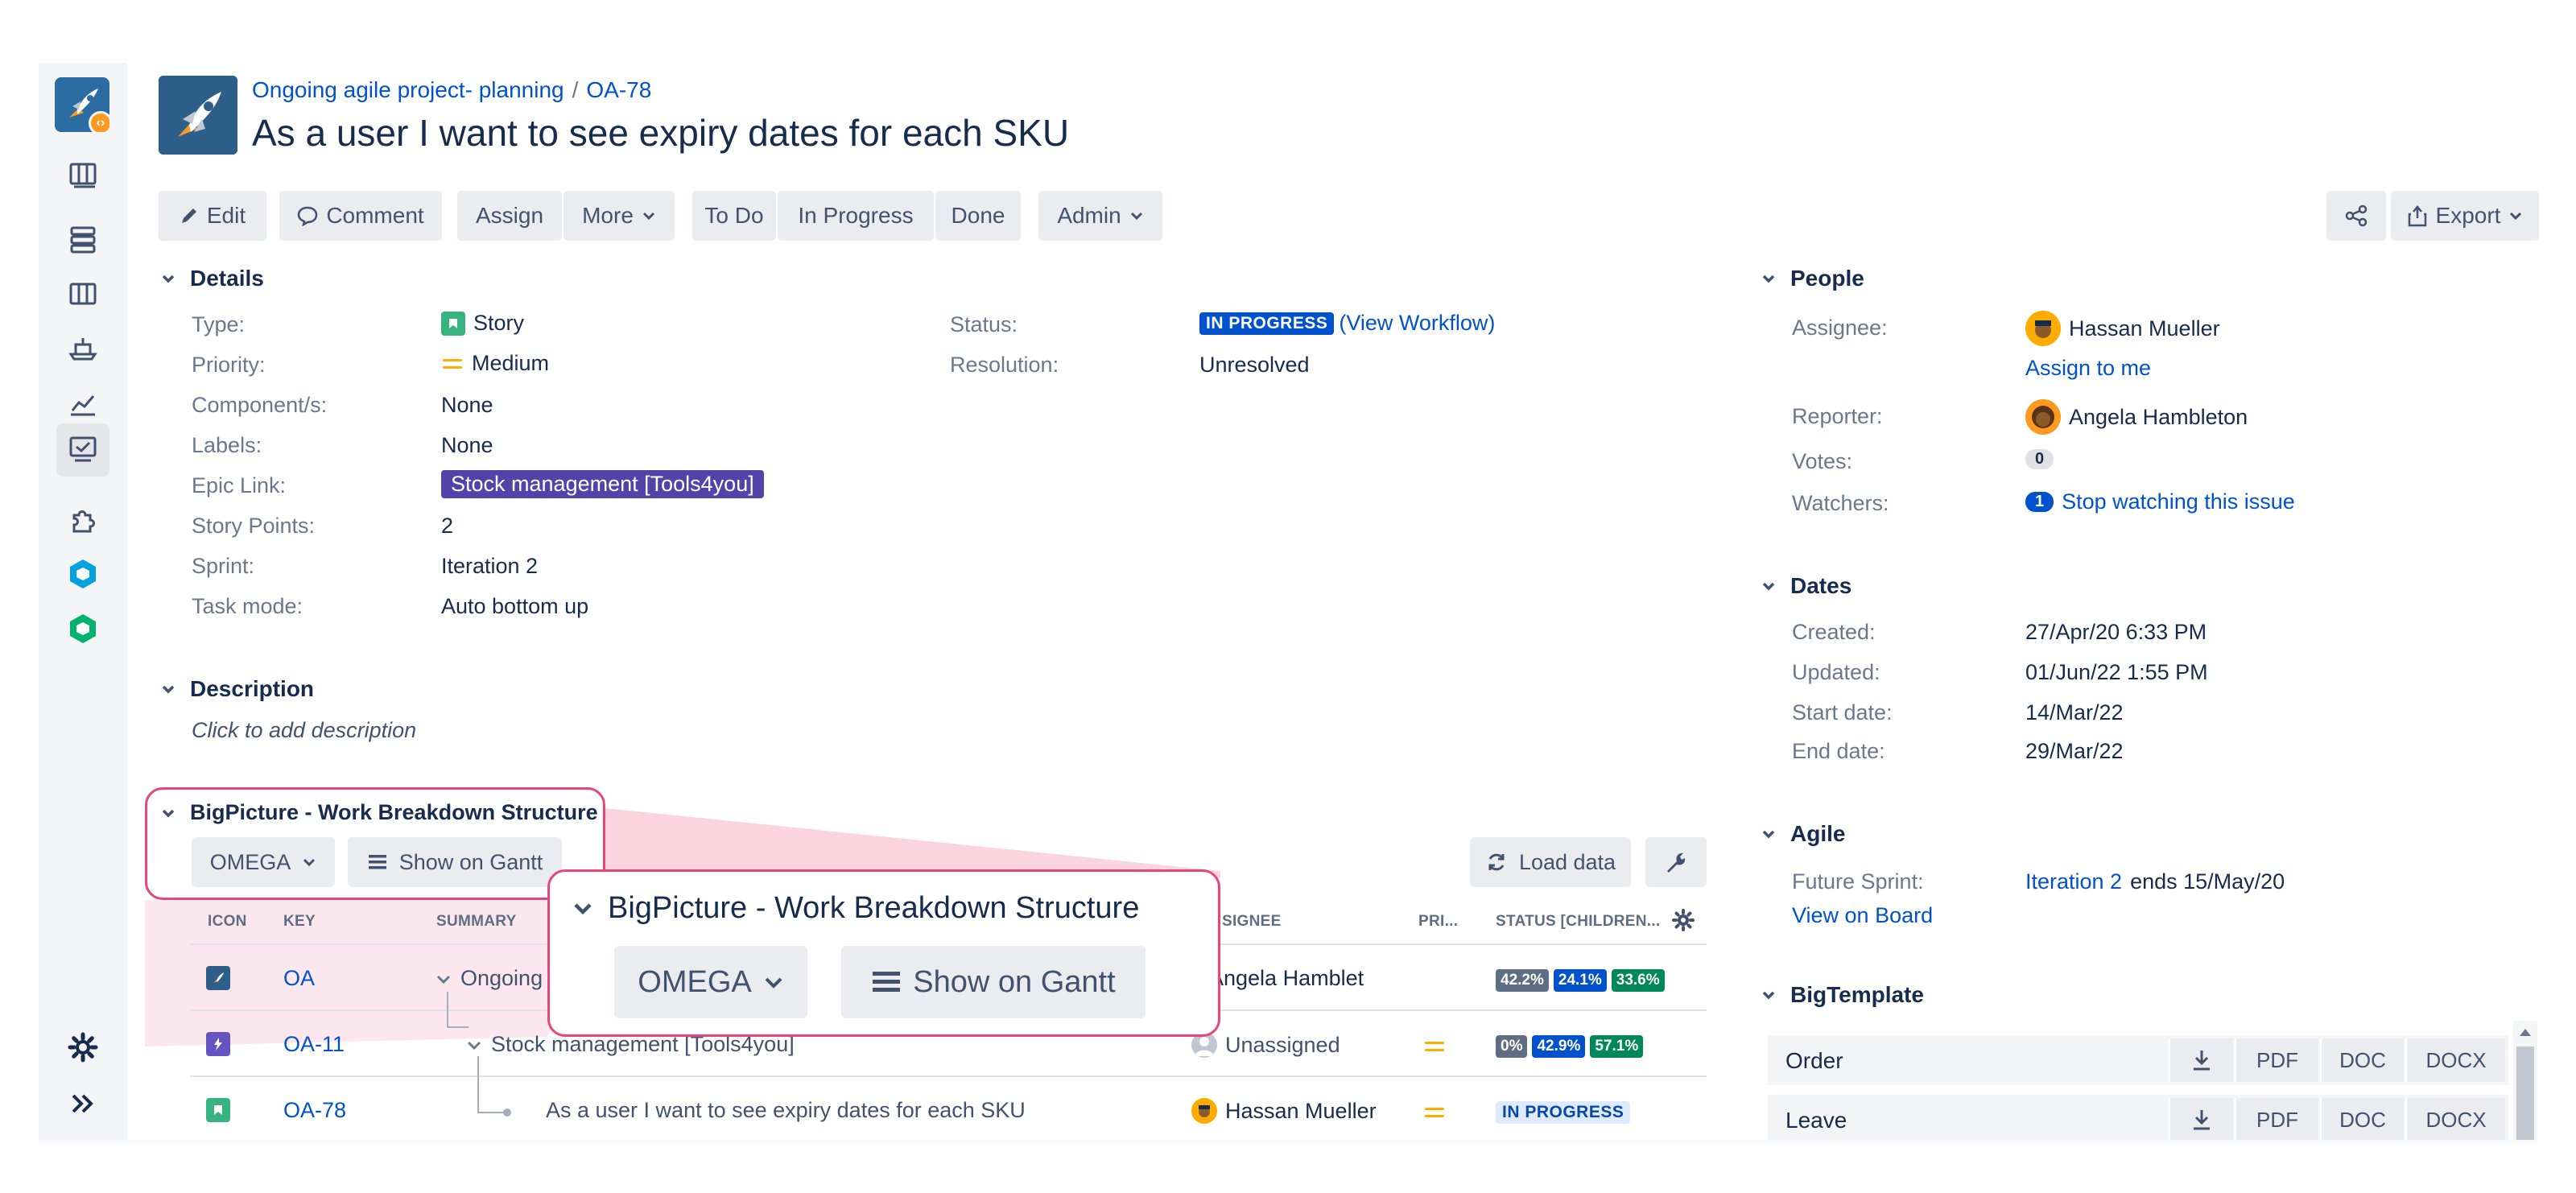 Image resolution: width=2576 pixels, height=1193 pixels. What do you see at coordinates (1252, 922) in the screenshot?
I see `col-assignee-header-partial: SIGNEE` at bounding box center [1252, 922].